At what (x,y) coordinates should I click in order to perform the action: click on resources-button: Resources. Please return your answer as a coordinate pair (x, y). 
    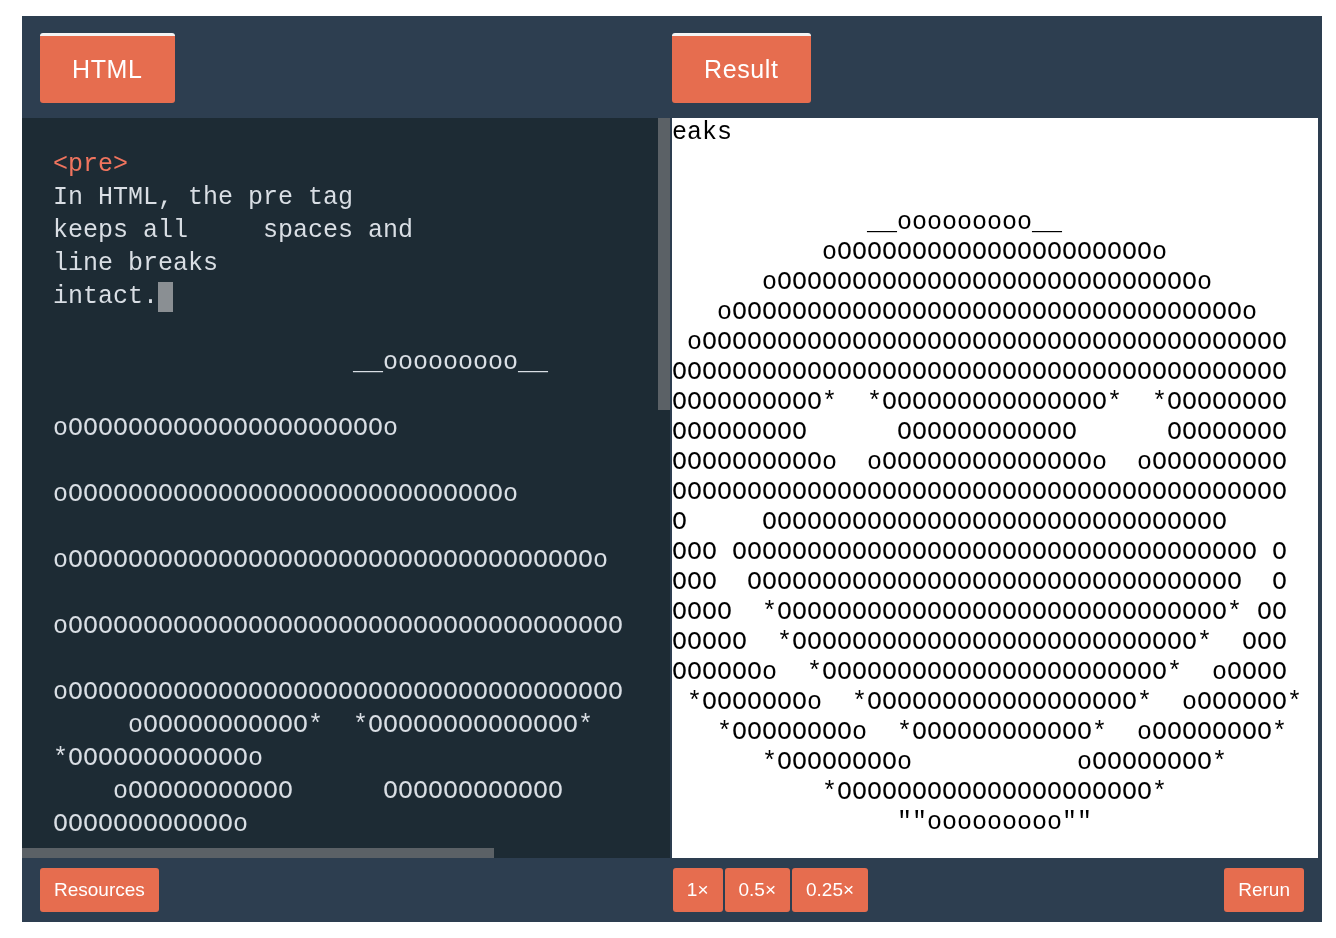
    Looking at the image, I should click on (99, 890).